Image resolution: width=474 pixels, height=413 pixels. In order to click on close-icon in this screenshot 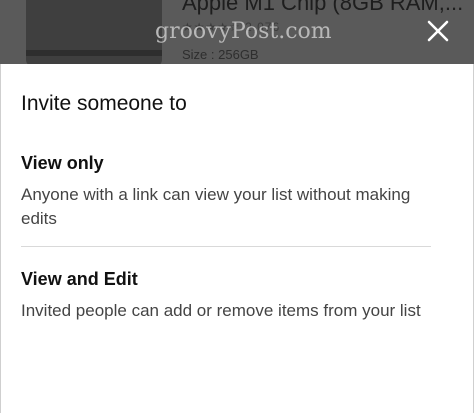, I will do `click(438, 31)`.